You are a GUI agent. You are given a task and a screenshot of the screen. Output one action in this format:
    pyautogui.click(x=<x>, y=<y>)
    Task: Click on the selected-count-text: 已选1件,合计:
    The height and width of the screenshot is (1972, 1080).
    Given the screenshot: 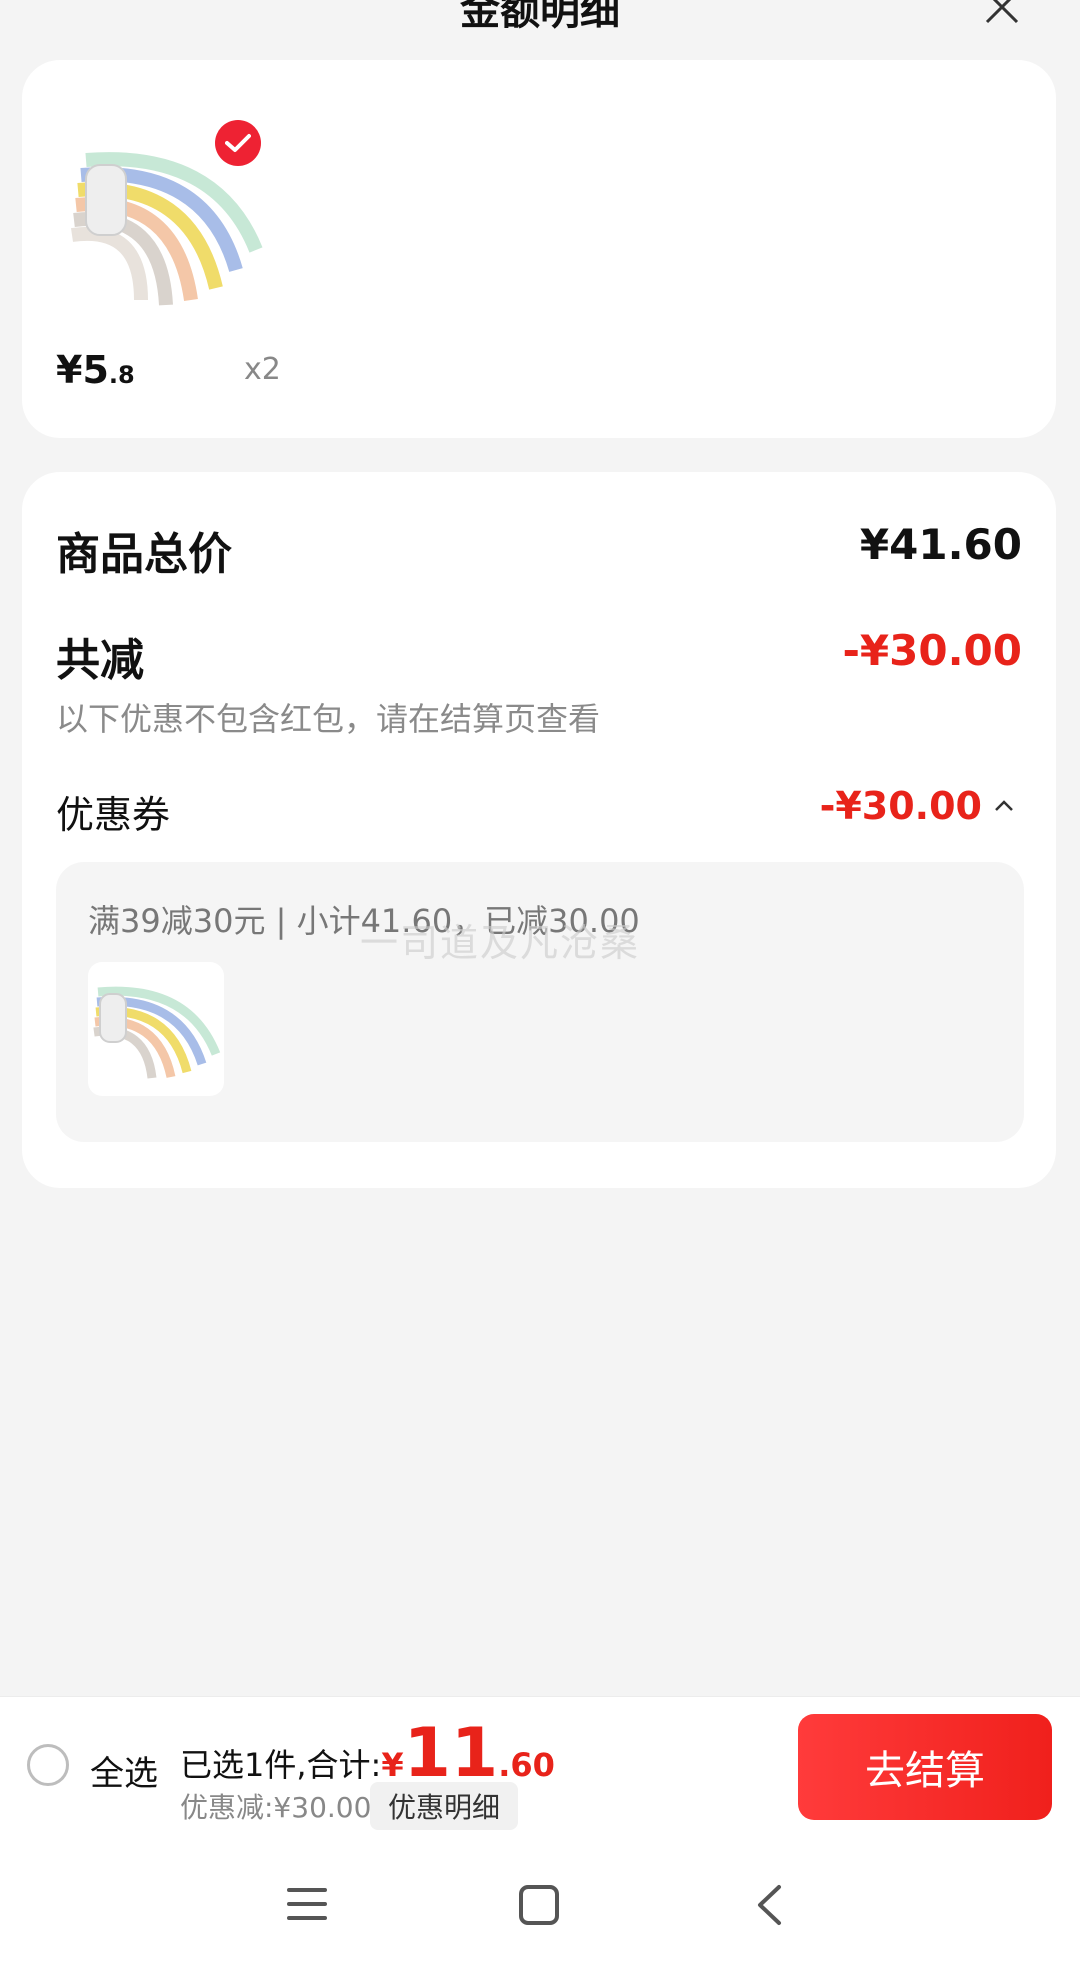 What is the action you would take?
    pyautogui.click(x=281, y=1765)
    